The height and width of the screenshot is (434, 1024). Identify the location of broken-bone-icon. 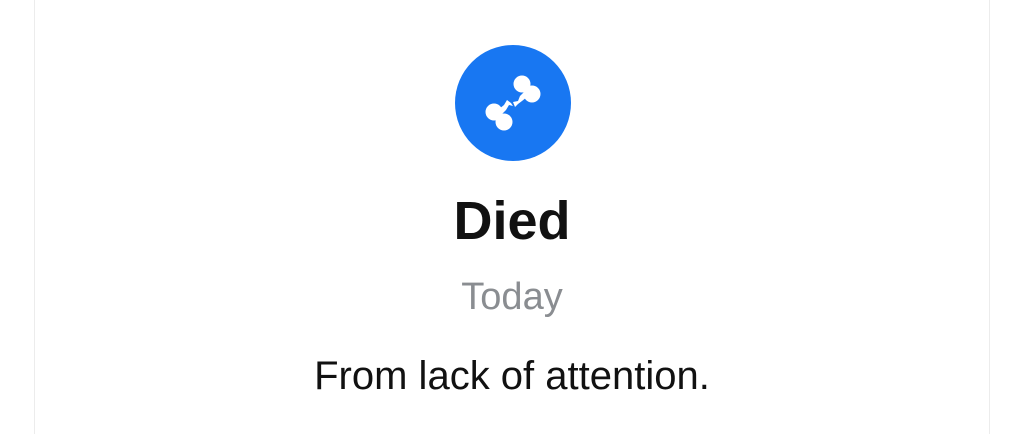
(513, 103).